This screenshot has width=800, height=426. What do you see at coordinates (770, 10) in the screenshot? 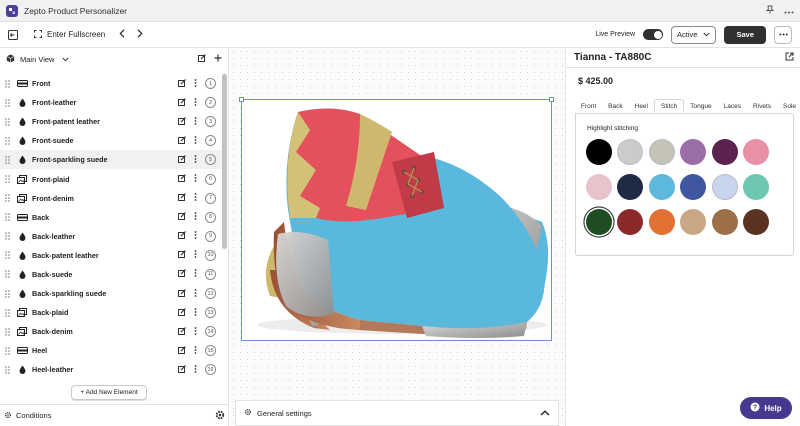
I see `pin-icon` at bounding box center [770, 10].